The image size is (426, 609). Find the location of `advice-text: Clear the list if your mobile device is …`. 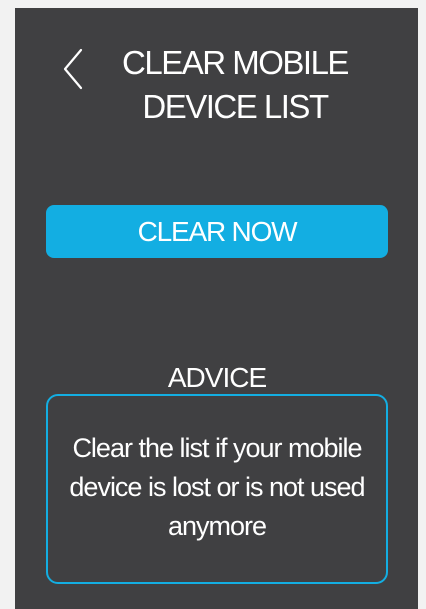

advice-text: Clear the list if your mobile device is … is located at coordinates (217, 486).